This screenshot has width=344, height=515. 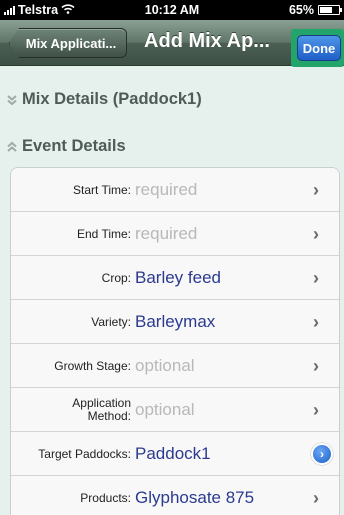 I want to click on event-details-header: Event Details, so click(x=66, y=146).